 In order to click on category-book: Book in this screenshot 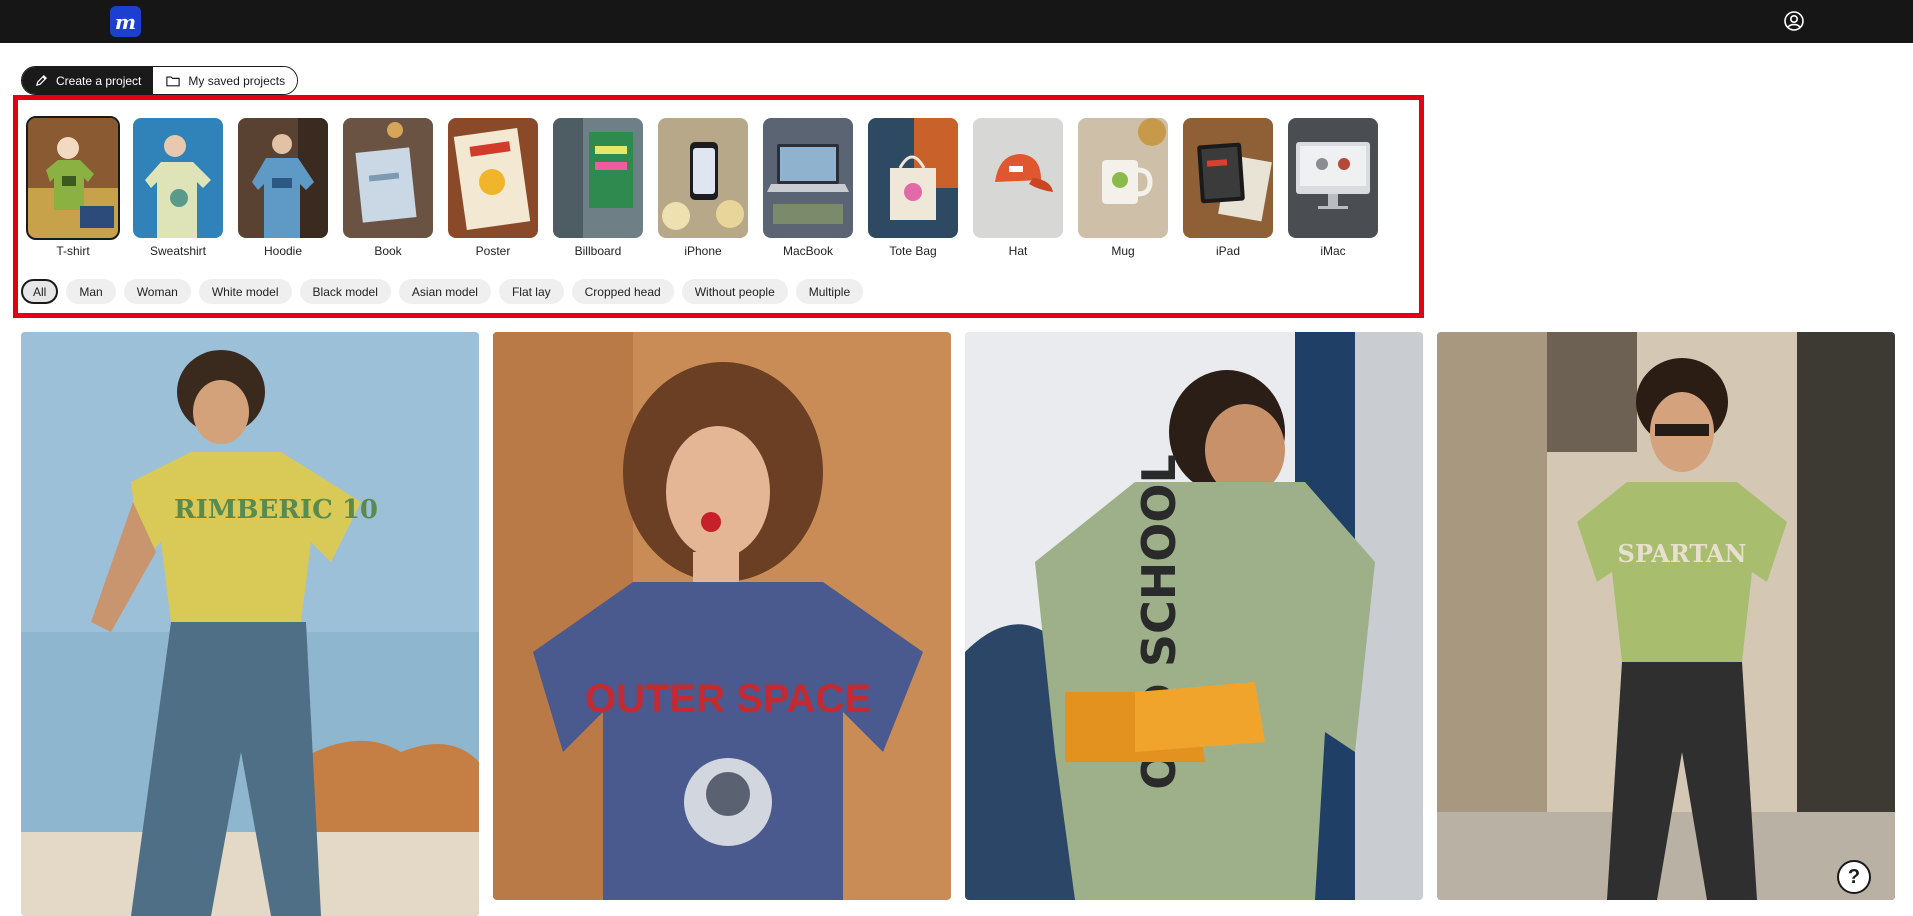, I will do `click(388, 188)`.